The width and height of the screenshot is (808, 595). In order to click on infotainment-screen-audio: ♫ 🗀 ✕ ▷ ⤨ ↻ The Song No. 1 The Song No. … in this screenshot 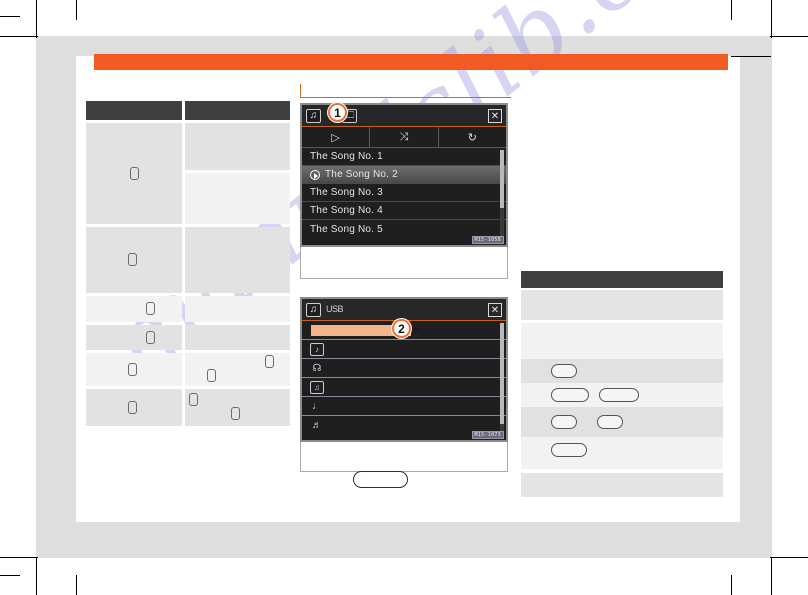, I will do `click(404, 175)`.